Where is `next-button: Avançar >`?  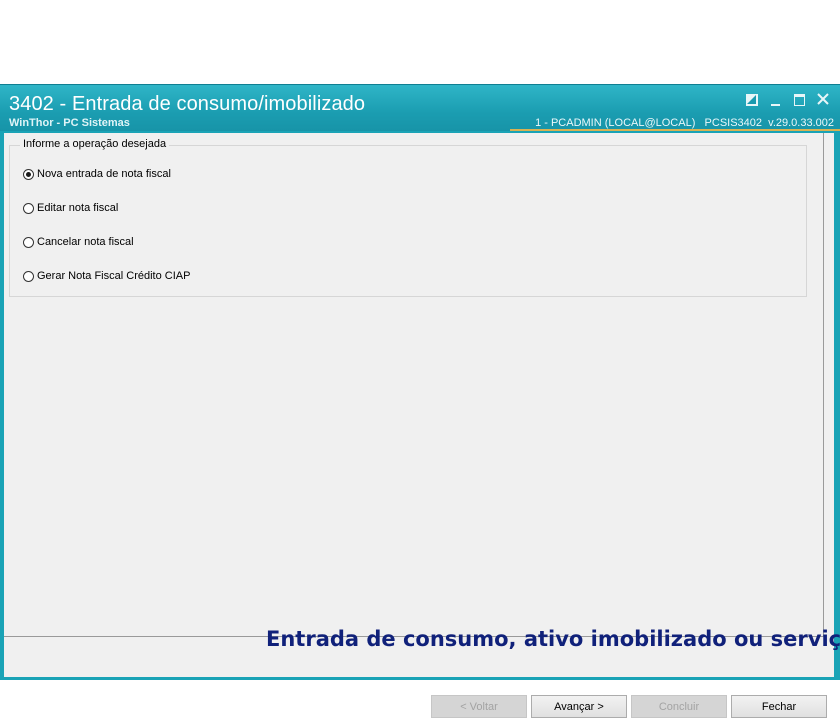 next-button: Avançar > is located at coordinates (579, 706).